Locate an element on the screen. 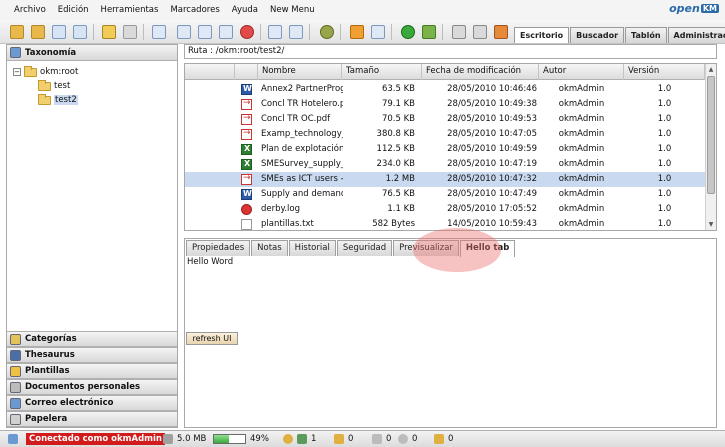 The height and width of the screenshot is (447, 725). add-document-icon is located at coordinates (159, 32).